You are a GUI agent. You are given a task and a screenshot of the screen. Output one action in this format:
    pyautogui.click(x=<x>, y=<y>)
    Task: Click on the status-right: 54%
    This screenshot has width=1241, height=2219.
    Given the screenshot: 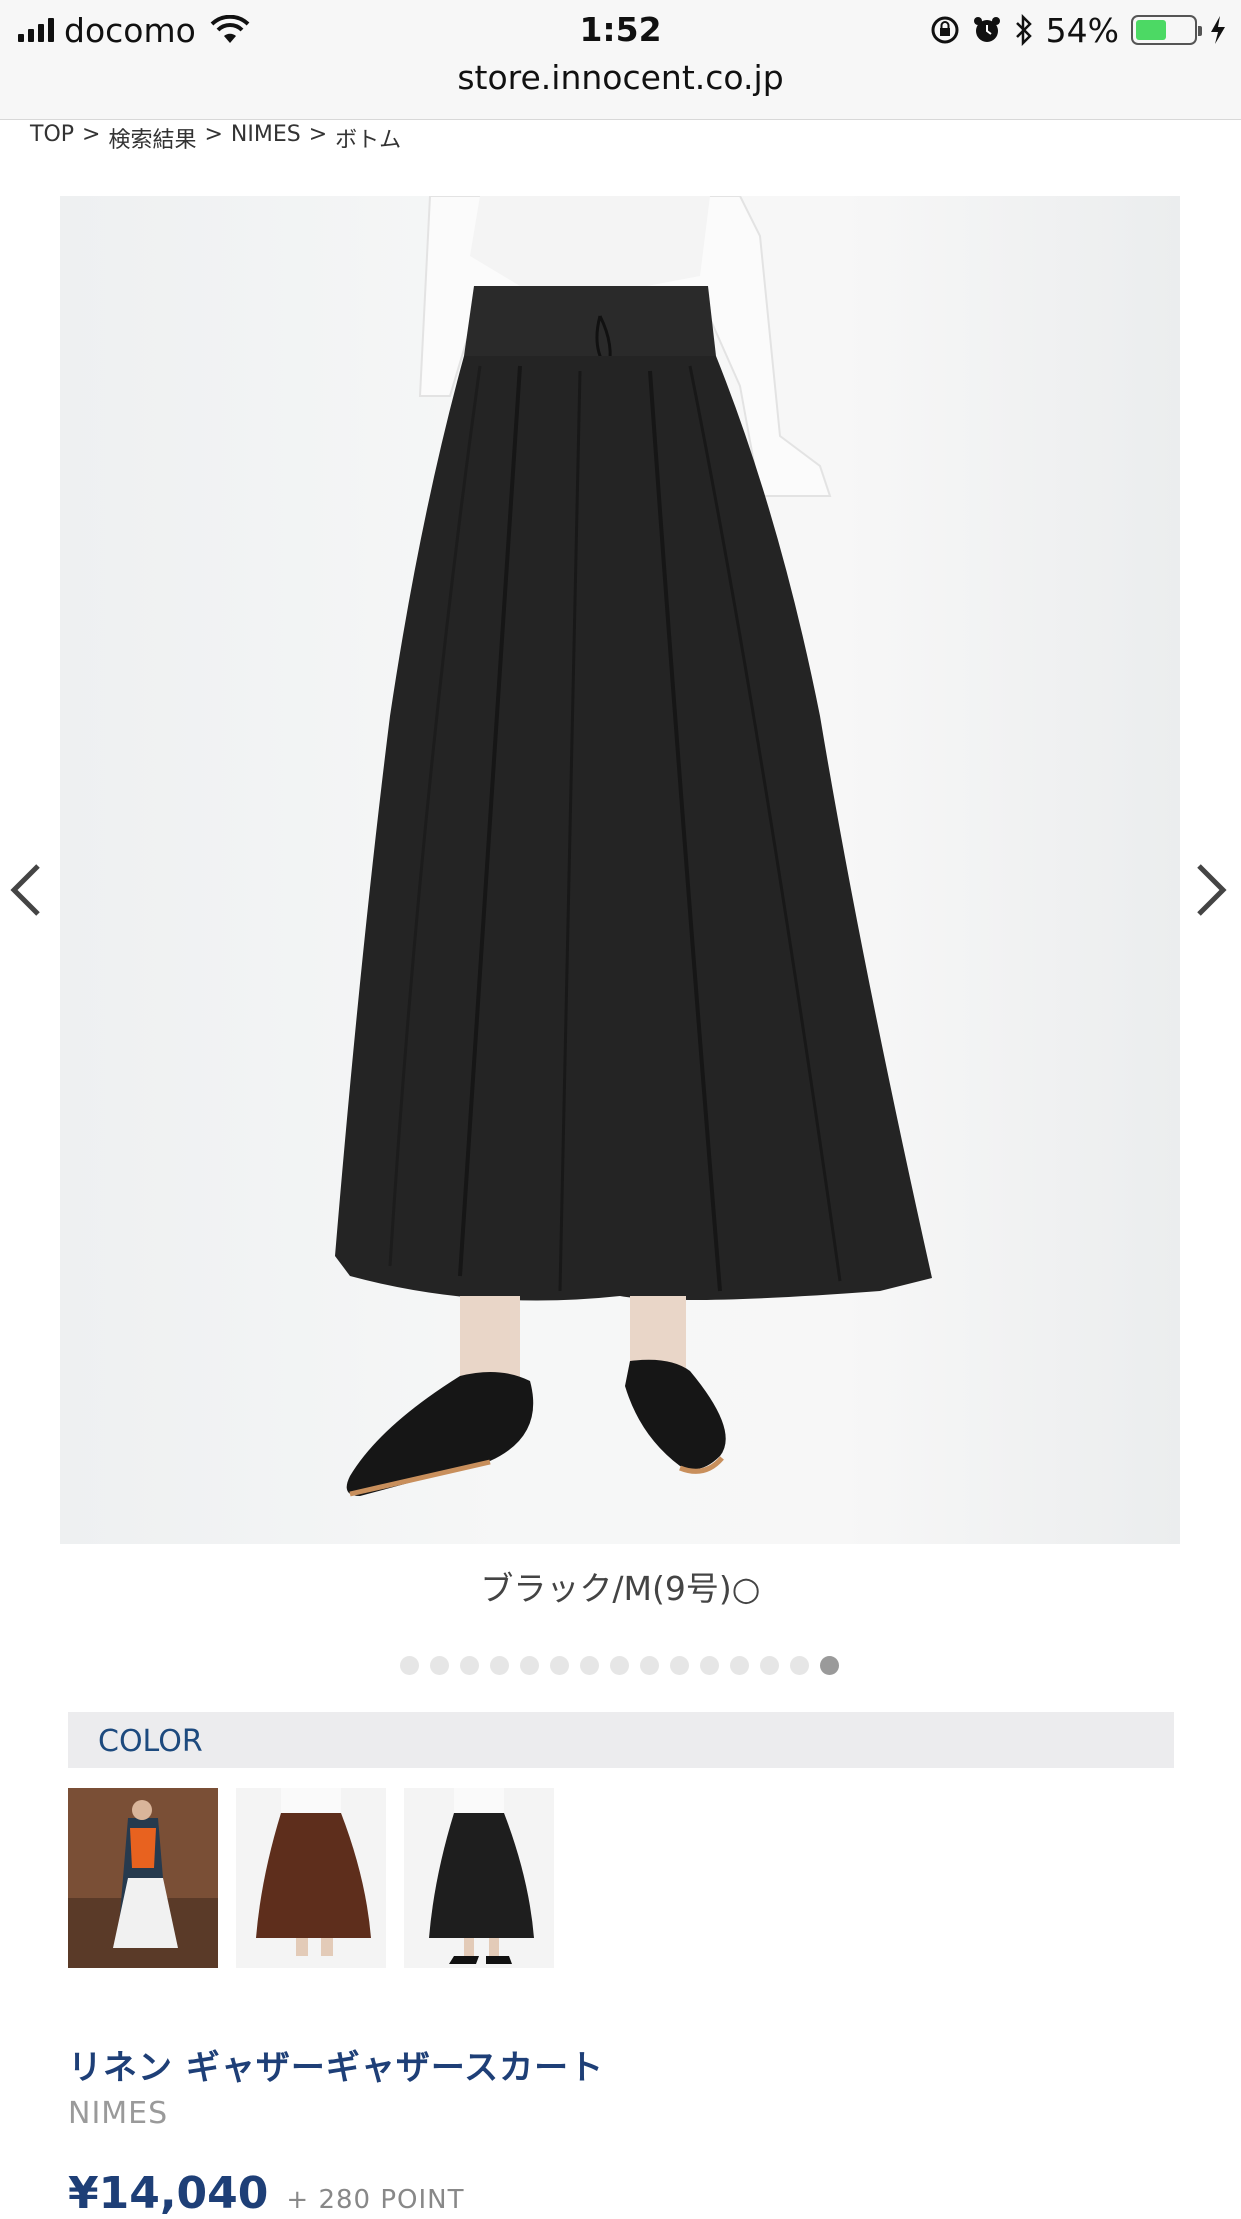 What is the action you would take?
    pyautogui.click(x=1078, y=30)
    